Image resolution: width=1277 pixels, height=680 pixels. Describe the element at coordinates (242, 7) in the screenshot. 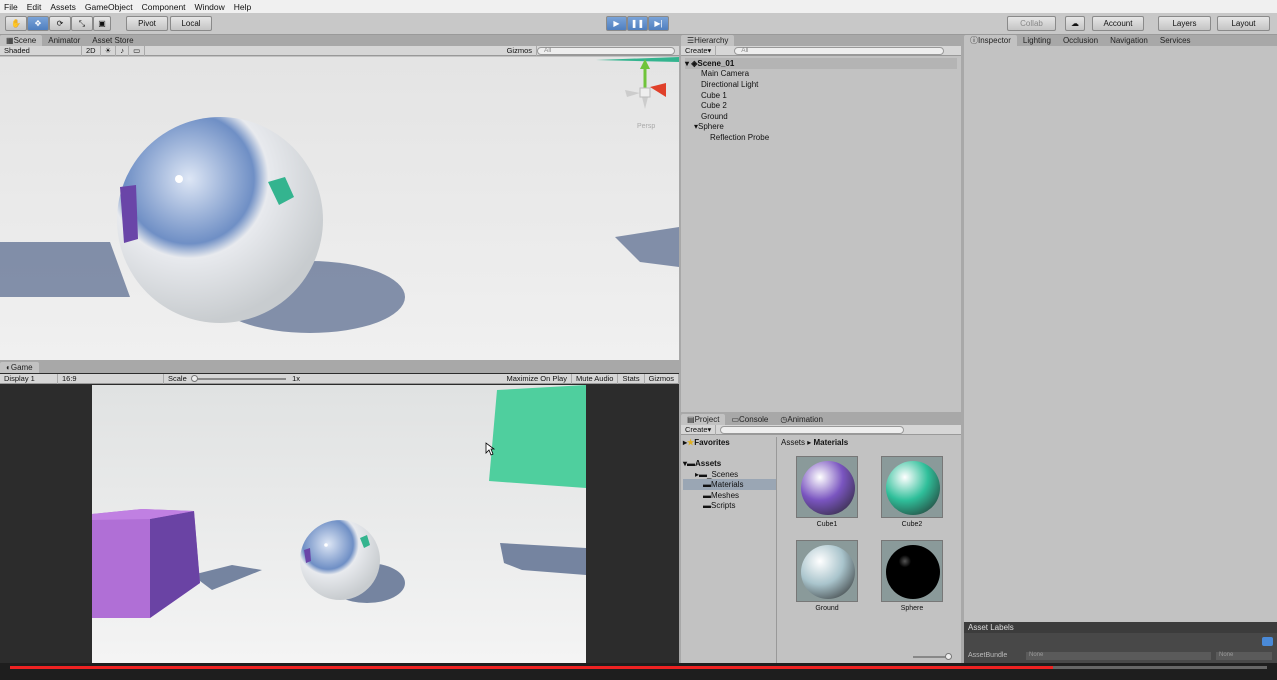

I see `menu-help: Help` at that location.